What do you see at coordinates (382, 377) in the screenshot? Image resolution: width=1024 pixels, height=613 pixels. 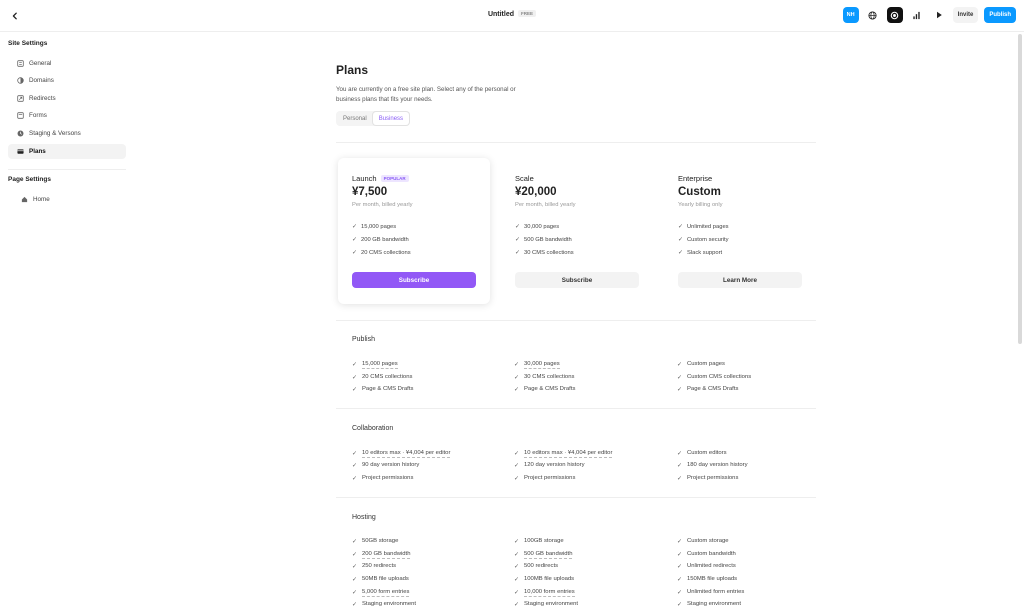 I see `compare-feature: ✓ 20 CMS collections` at bounding box center [382, 377].